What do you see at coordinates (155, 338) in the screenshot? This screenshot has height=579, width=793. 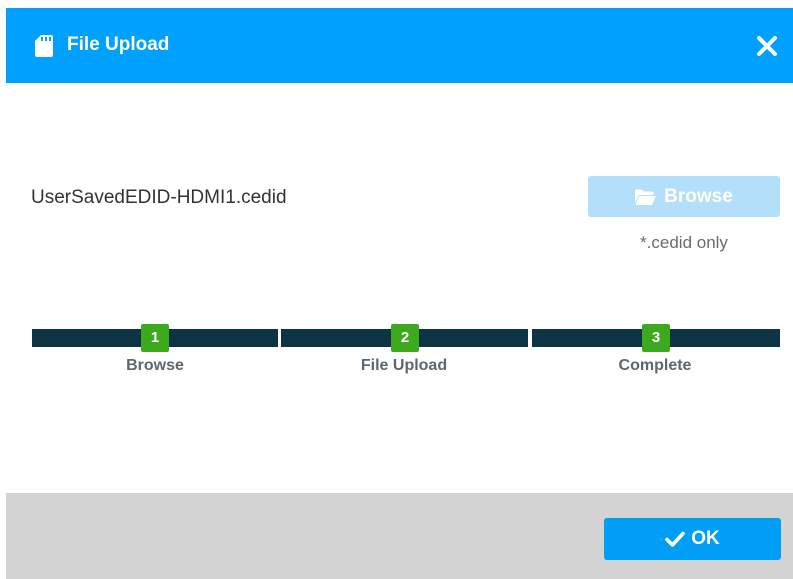 I see `step-number-1: 1` at bounding box center [155, 338].